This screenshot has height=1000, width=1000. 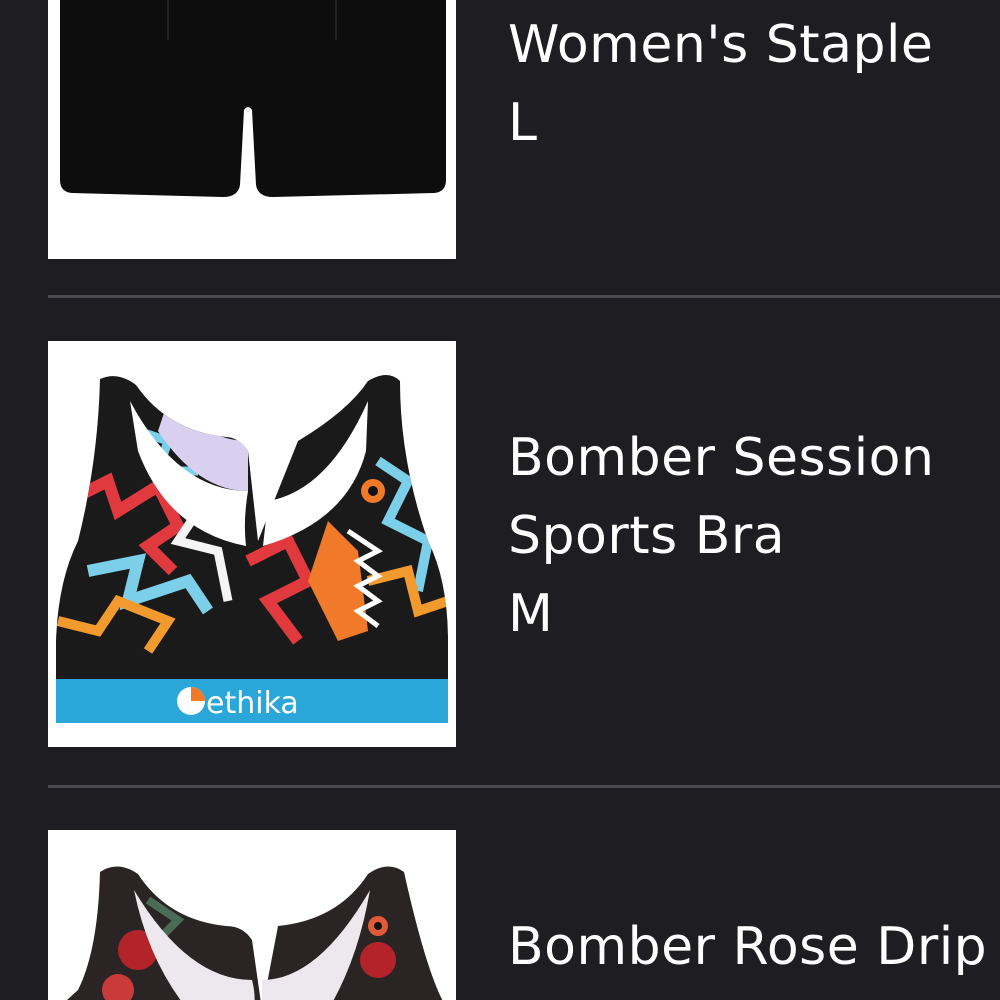 What do you see at coordinates (252, 549) in the screenshot?
I see `graffiti-sports-bra-image: ethika` at bounding box center [252, 549].